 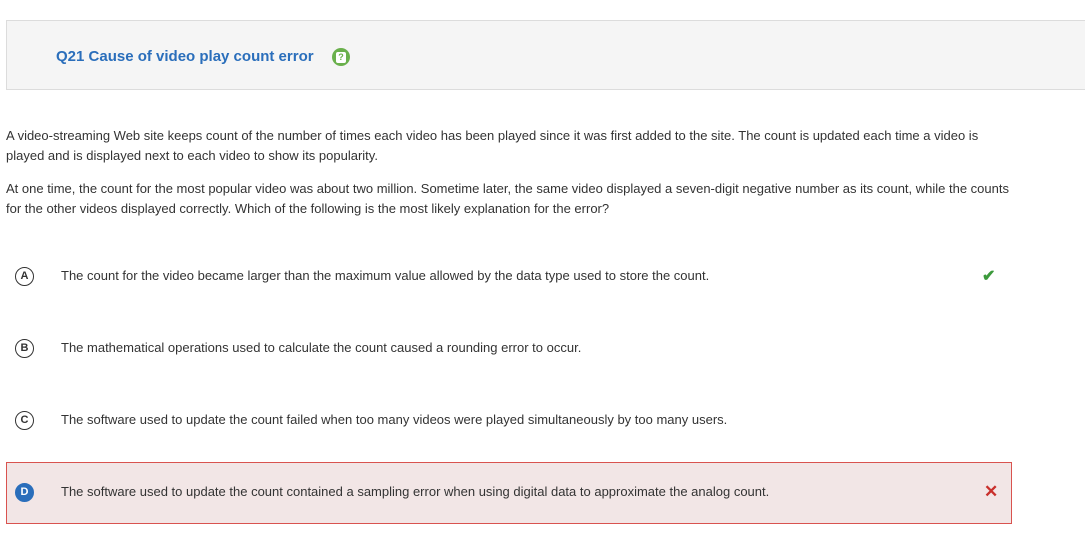 What do you see at coordinates (24, 492) in the screenshot?
I see `choice-letter-badge: D` at bounding box center [24, 492].